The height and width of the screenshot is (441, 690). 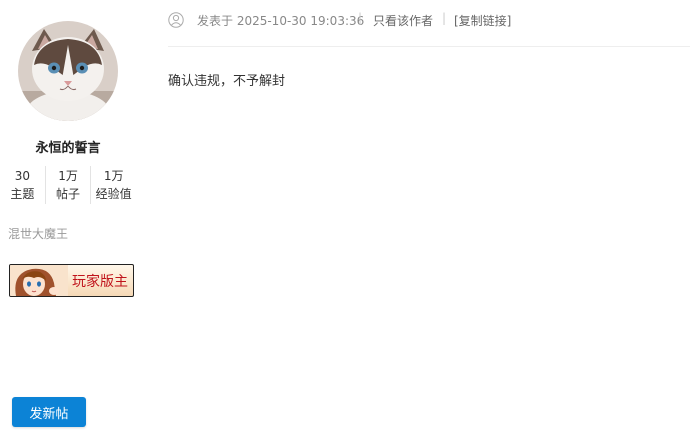 What do you see at coordinates (176, 20) in the screenshot?
I see `user-outline-icon` at bounding box center [176, 20].